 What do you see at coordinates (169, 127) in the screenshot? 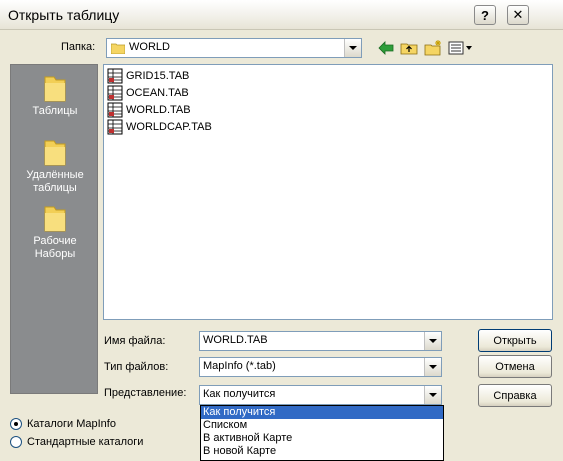
I see `file-name: WORLDCAP.TAB` at bounding box center [169, 127].